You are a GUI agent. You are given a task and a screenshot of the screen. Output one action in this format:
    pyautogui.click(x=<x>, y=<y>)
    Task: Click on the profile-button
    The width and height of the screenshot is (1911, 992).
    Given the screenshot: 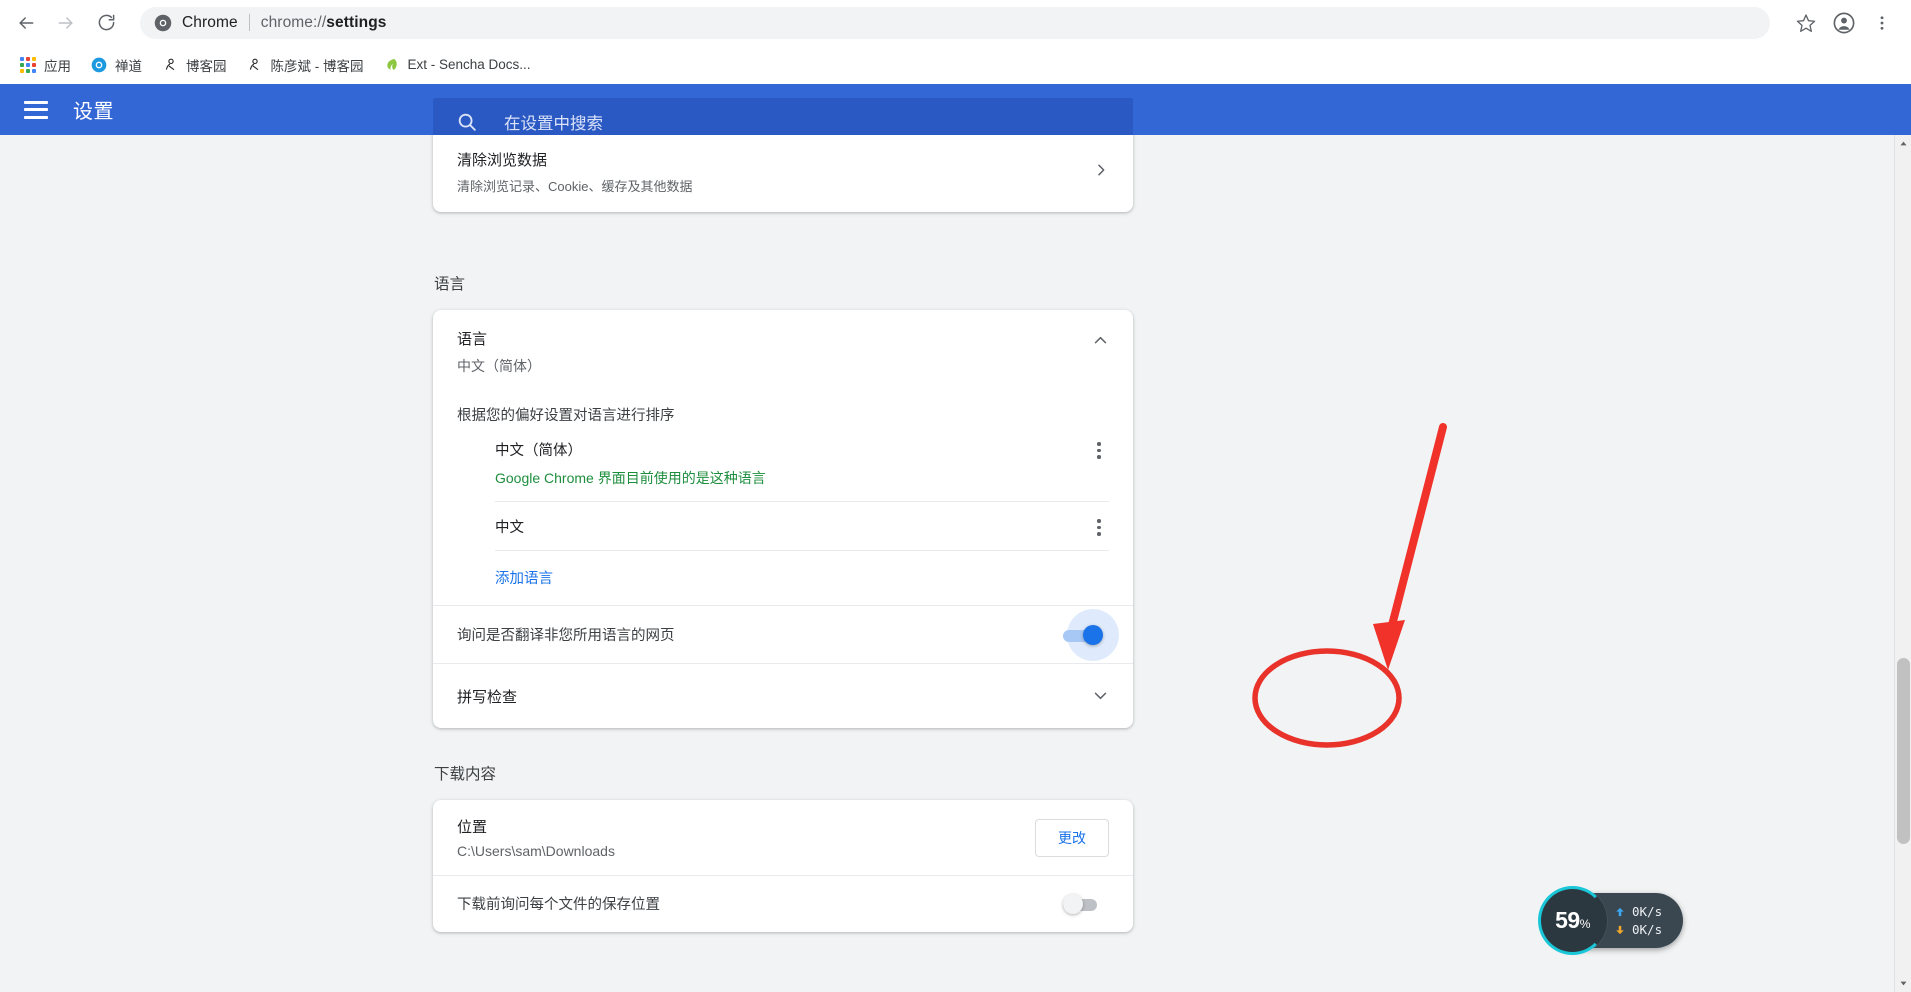 What is the action you would take?
    pyautogui.click(x=1844, y=23)
    